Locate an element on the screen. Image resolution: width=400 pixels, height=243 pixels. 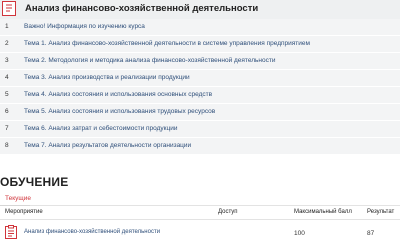
document-icon is located at coordinates (9, 8).